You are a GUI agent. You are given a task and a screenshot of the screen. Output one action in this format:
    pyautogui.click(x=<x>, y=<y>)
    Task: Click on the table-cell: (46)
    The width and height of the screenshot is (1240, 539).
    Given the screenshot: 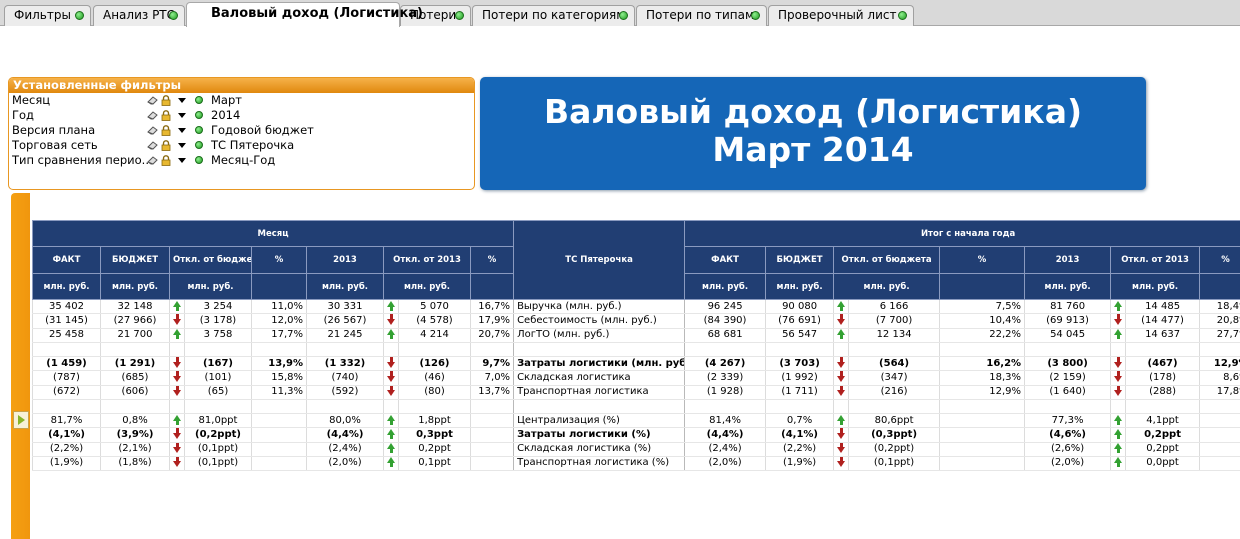 What is the action you would take?
    pyautogui.click(x=434, y=378)
    